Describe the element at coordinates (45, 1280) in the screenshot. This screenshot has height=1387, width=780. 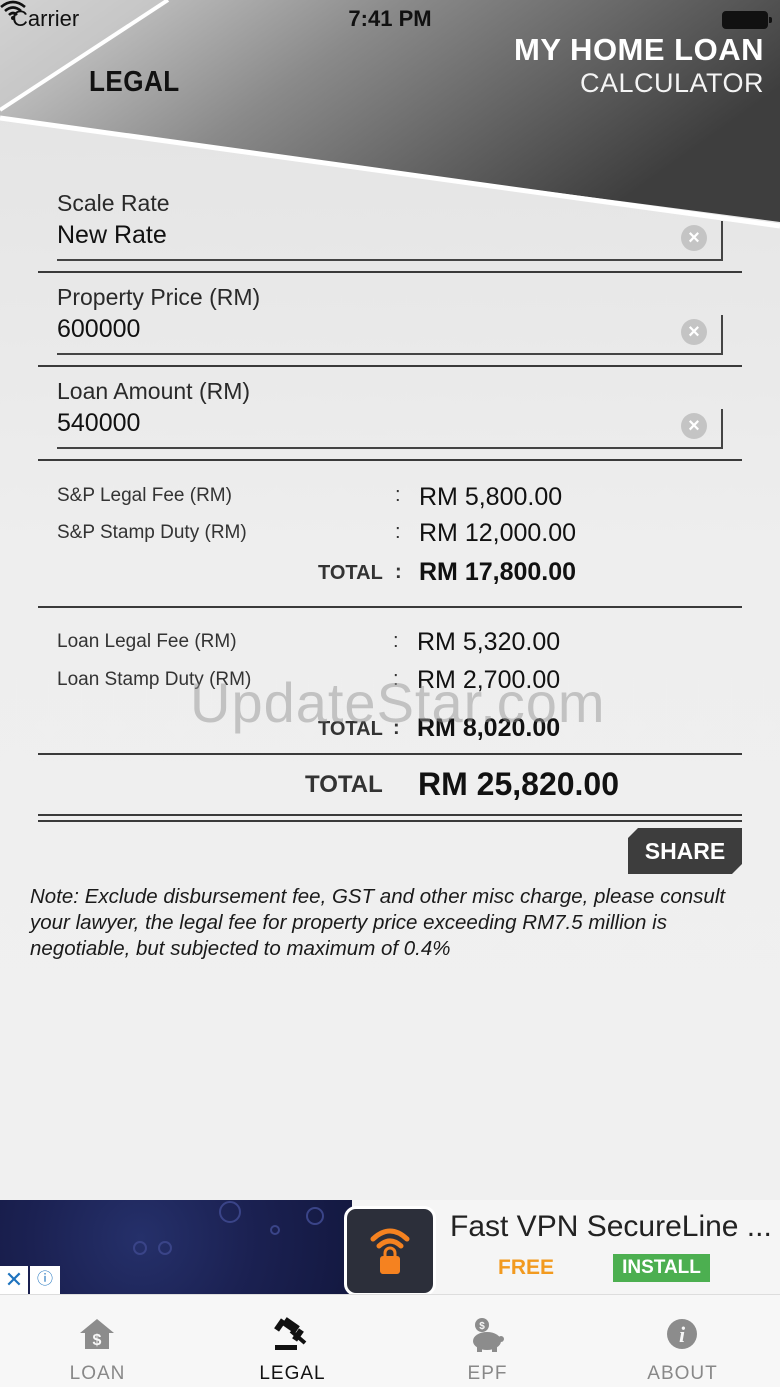
I see `ad-info-icon: ⓘ` at that location.